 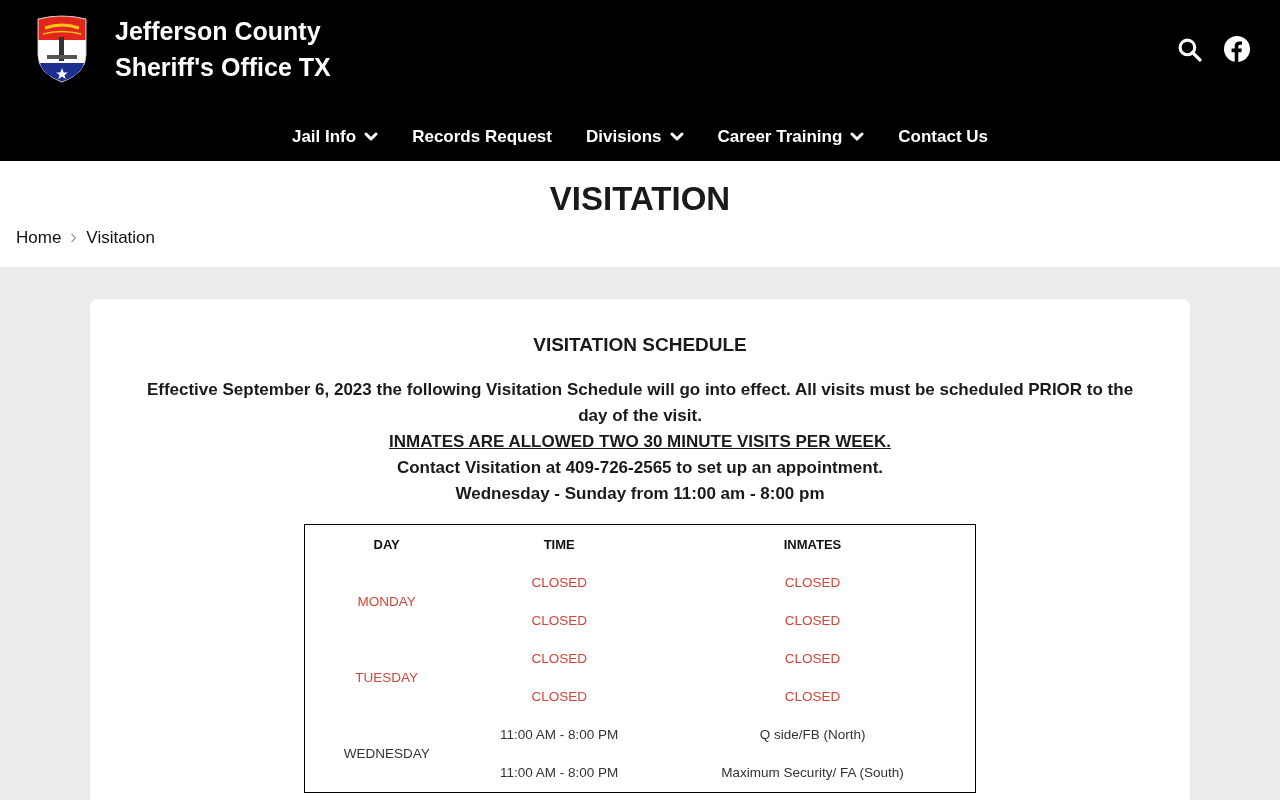 What do you see at coordinates (74, 237) in the screenshot?
I see `chevron-right-icon` at bounding box center [74, 237].